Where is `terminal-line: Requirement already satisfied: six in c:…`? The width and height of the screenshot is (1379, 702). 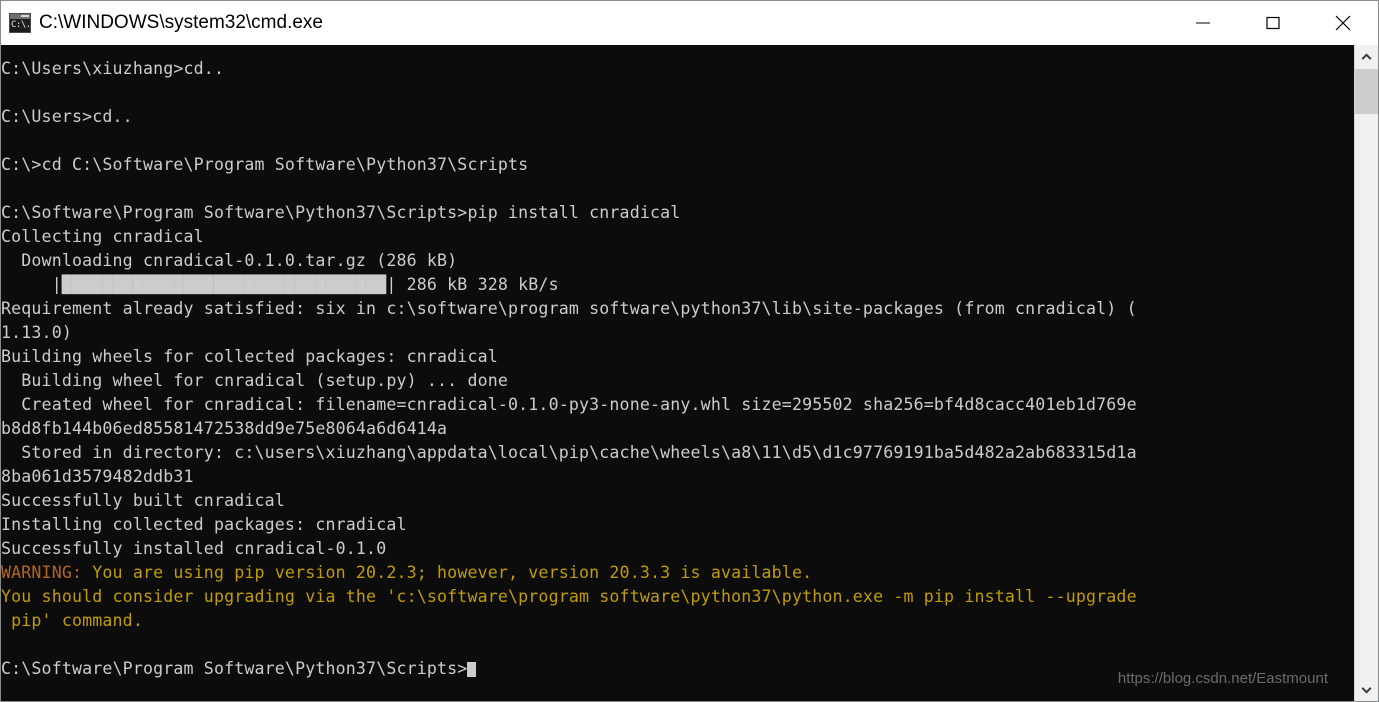
terminal-line: Requirement already satisfied: six in c:… is located at coordinates (569, 308).